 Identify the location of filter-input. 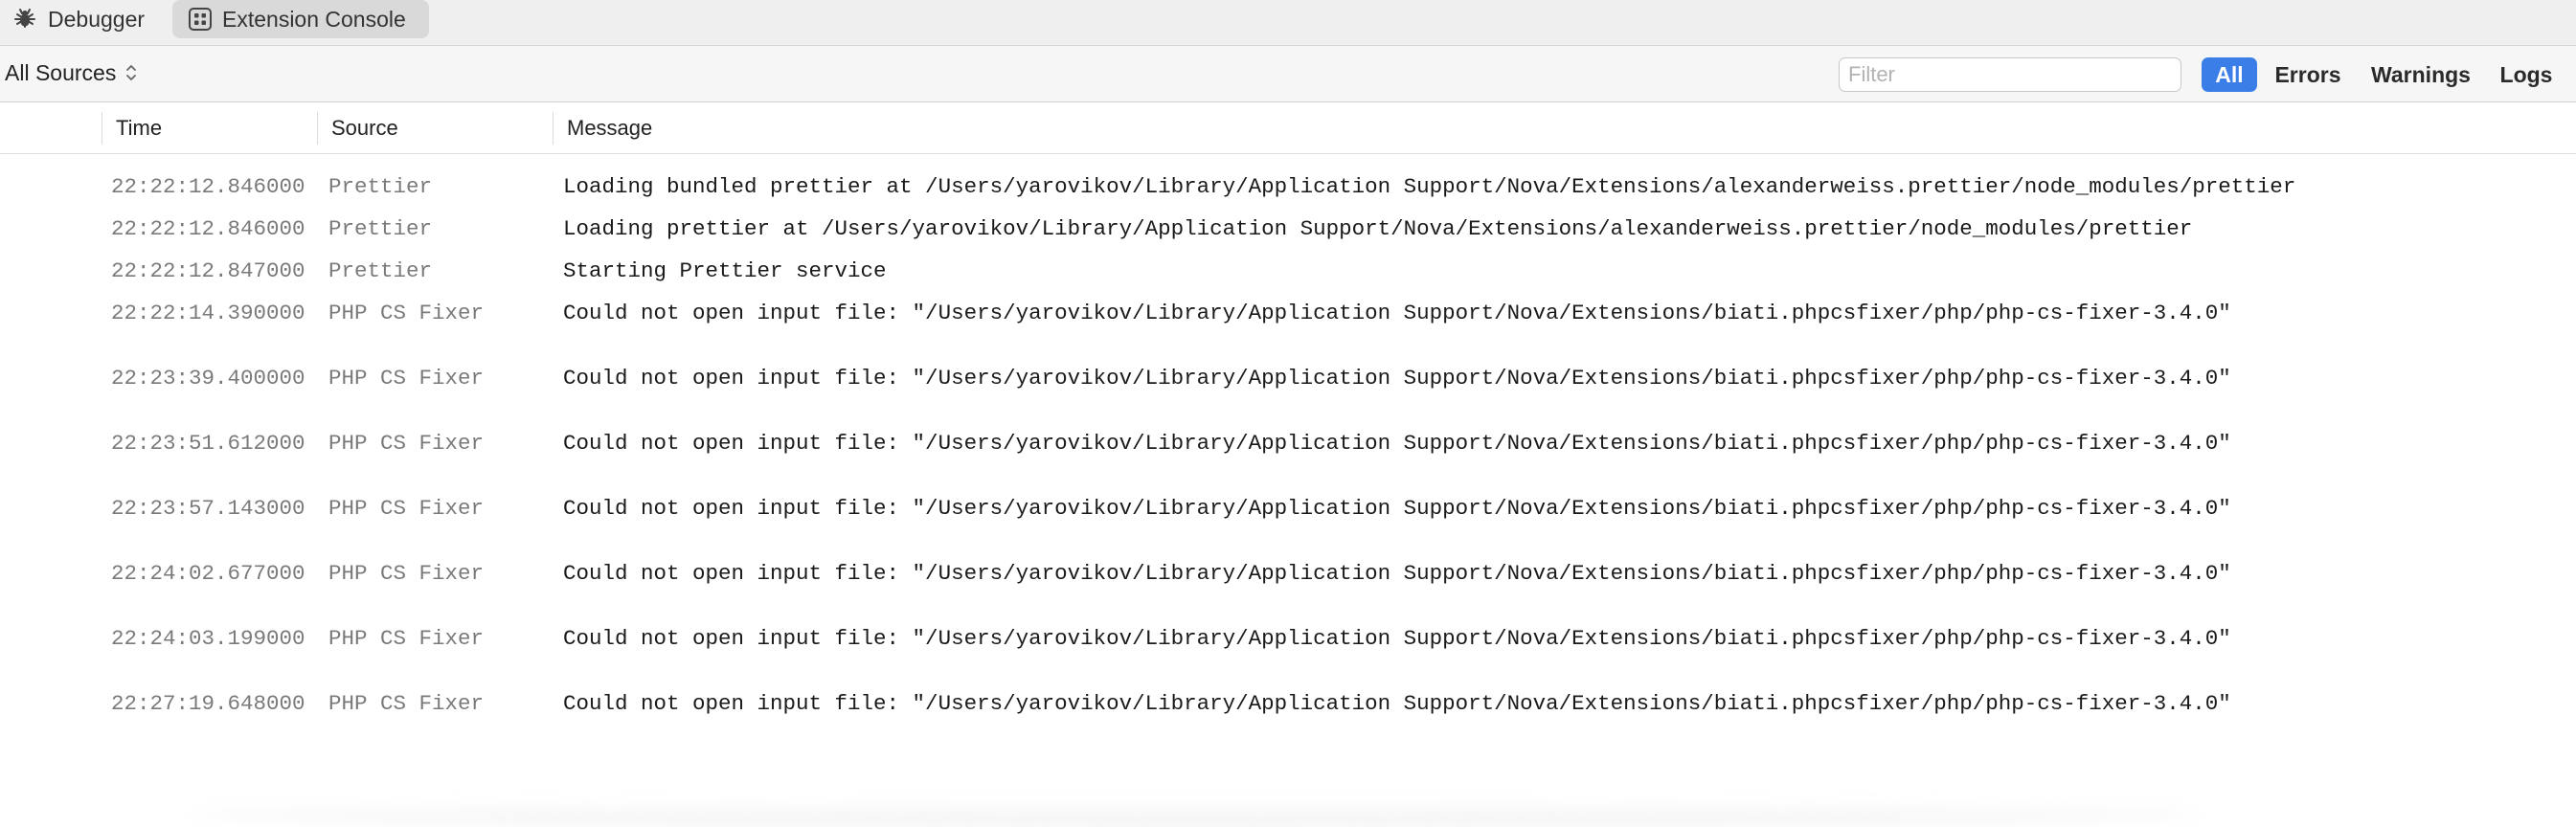
(2010, 74).